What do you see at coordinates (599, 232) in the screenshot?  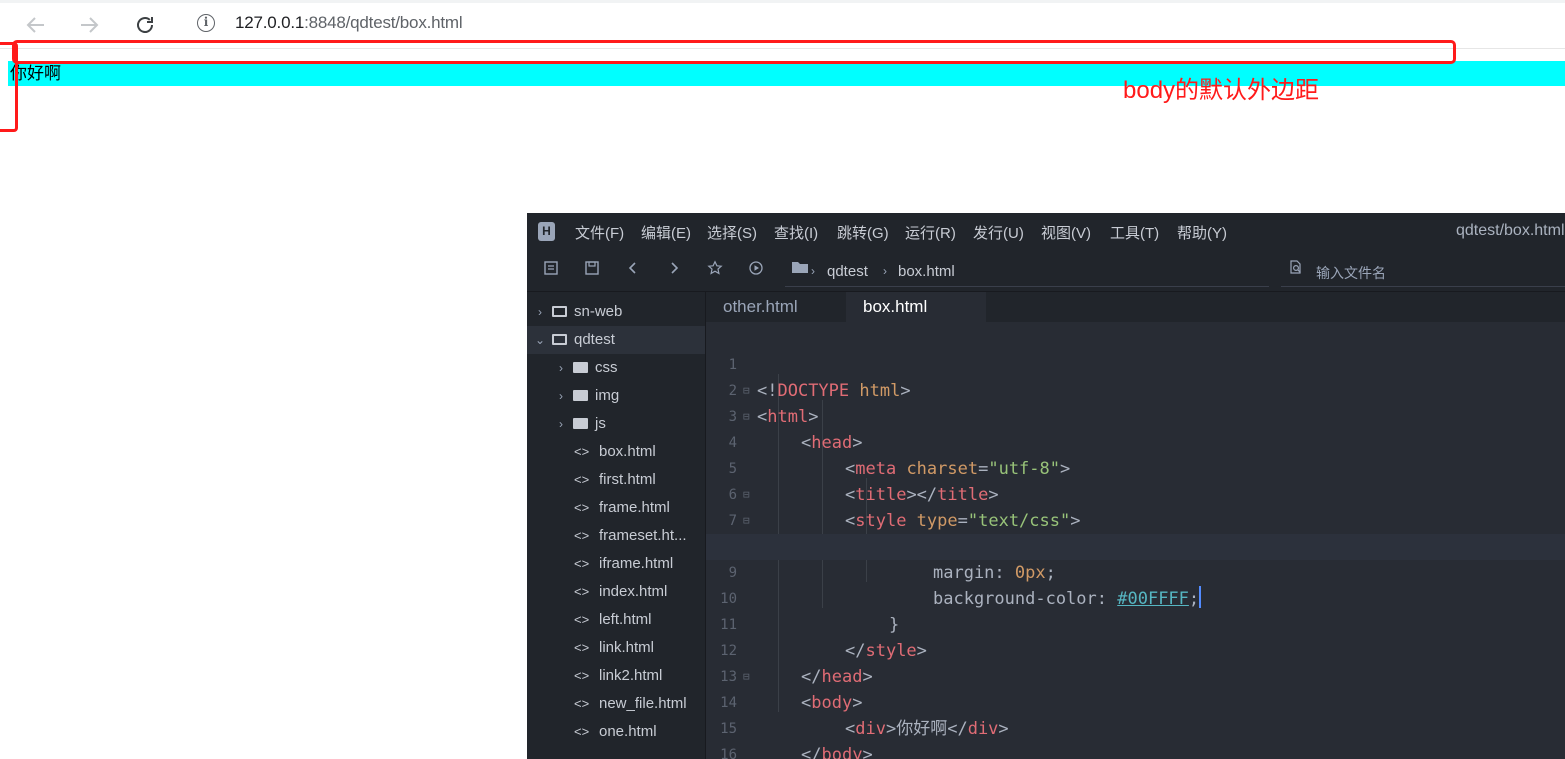 I see `menu-file: 文件(F)` at bounding box center [599, 232].